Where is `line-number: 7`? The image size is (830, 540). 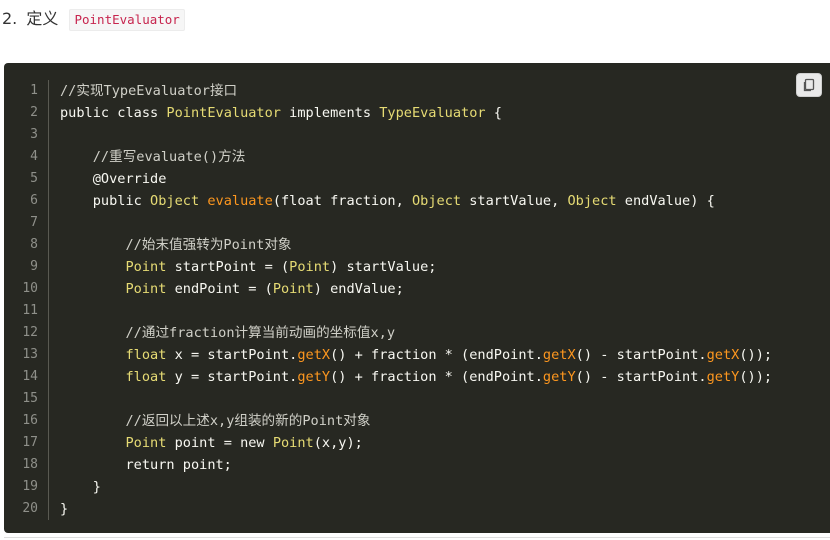 line-number: 7 is located at coordinates (34, 222).